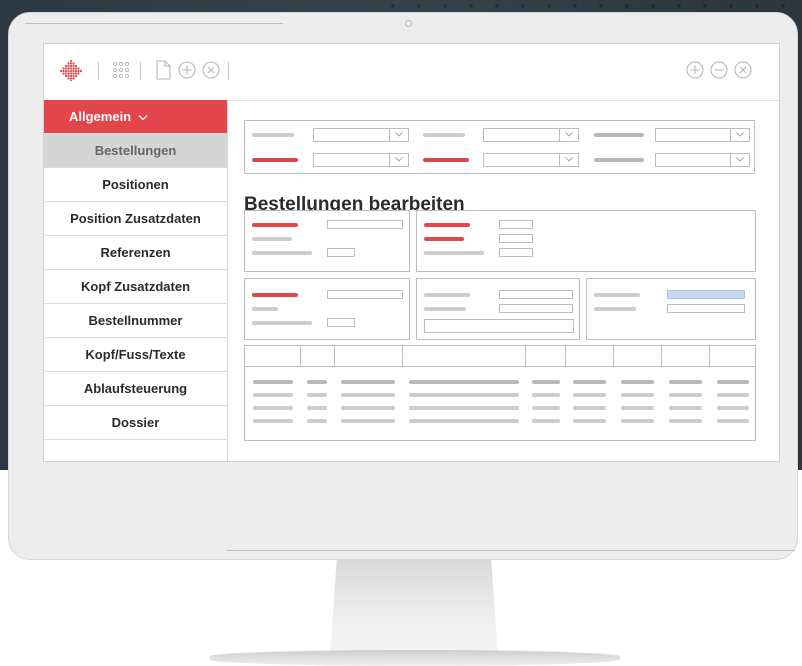 The height and width of the screenshot is (666, 802). I want to click on sidebar-item-position-zusatzdaten: Position Zusatzdaten, so click(135, 219).